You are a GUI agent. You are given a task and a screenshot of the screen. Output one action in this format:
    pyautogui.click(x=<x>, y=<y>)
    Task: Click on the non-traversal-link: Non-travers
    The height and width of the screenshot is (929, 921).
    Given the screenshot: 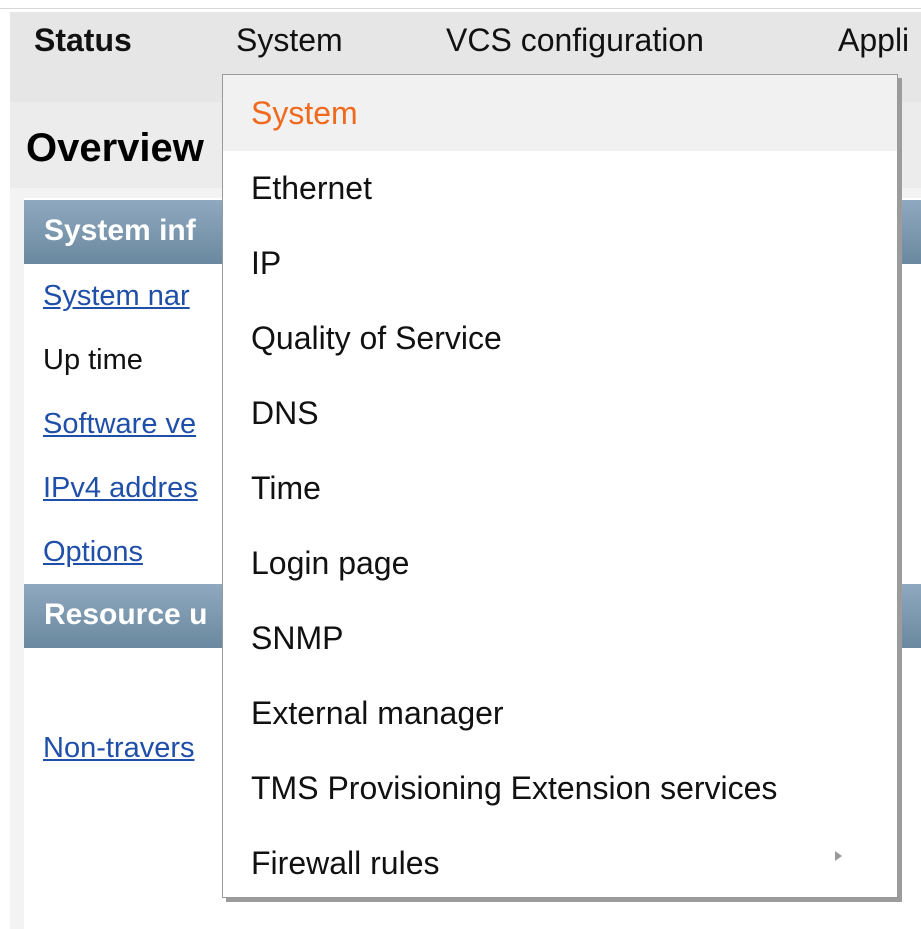 What is the action you would take?
    pyautogui.click(x=119, y=748)
    